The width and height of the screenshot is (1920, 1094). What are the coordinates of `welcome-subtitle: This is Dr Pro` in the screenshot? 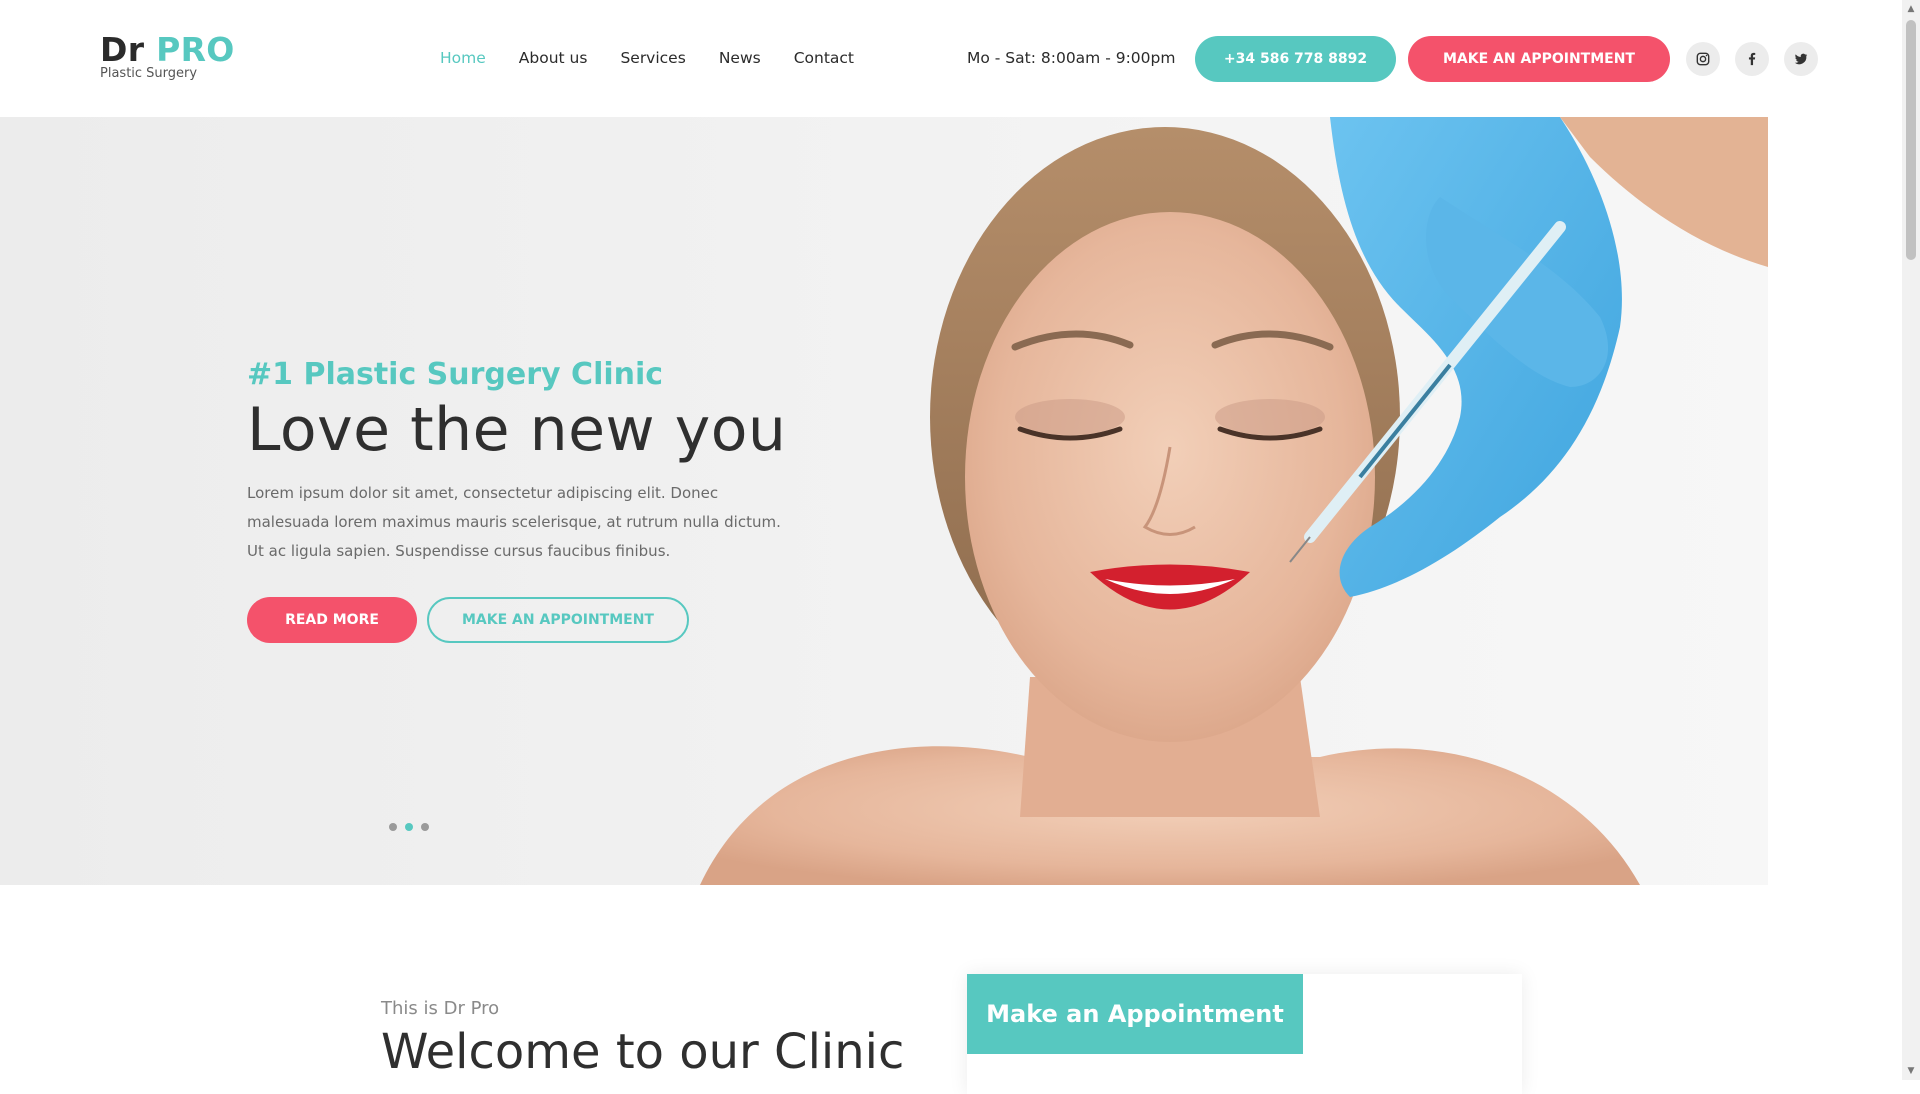 It's located at (440, 1008).